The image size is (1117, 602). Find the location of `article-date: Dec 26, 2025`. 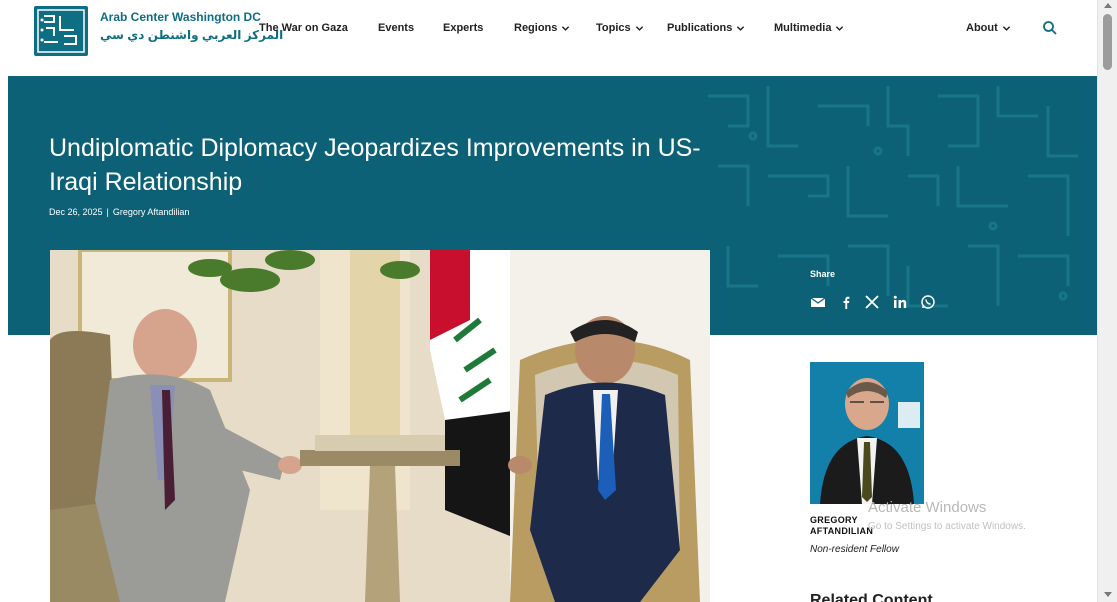

article-date: Dec 26, 2025 is located at coordinates (76, 212).